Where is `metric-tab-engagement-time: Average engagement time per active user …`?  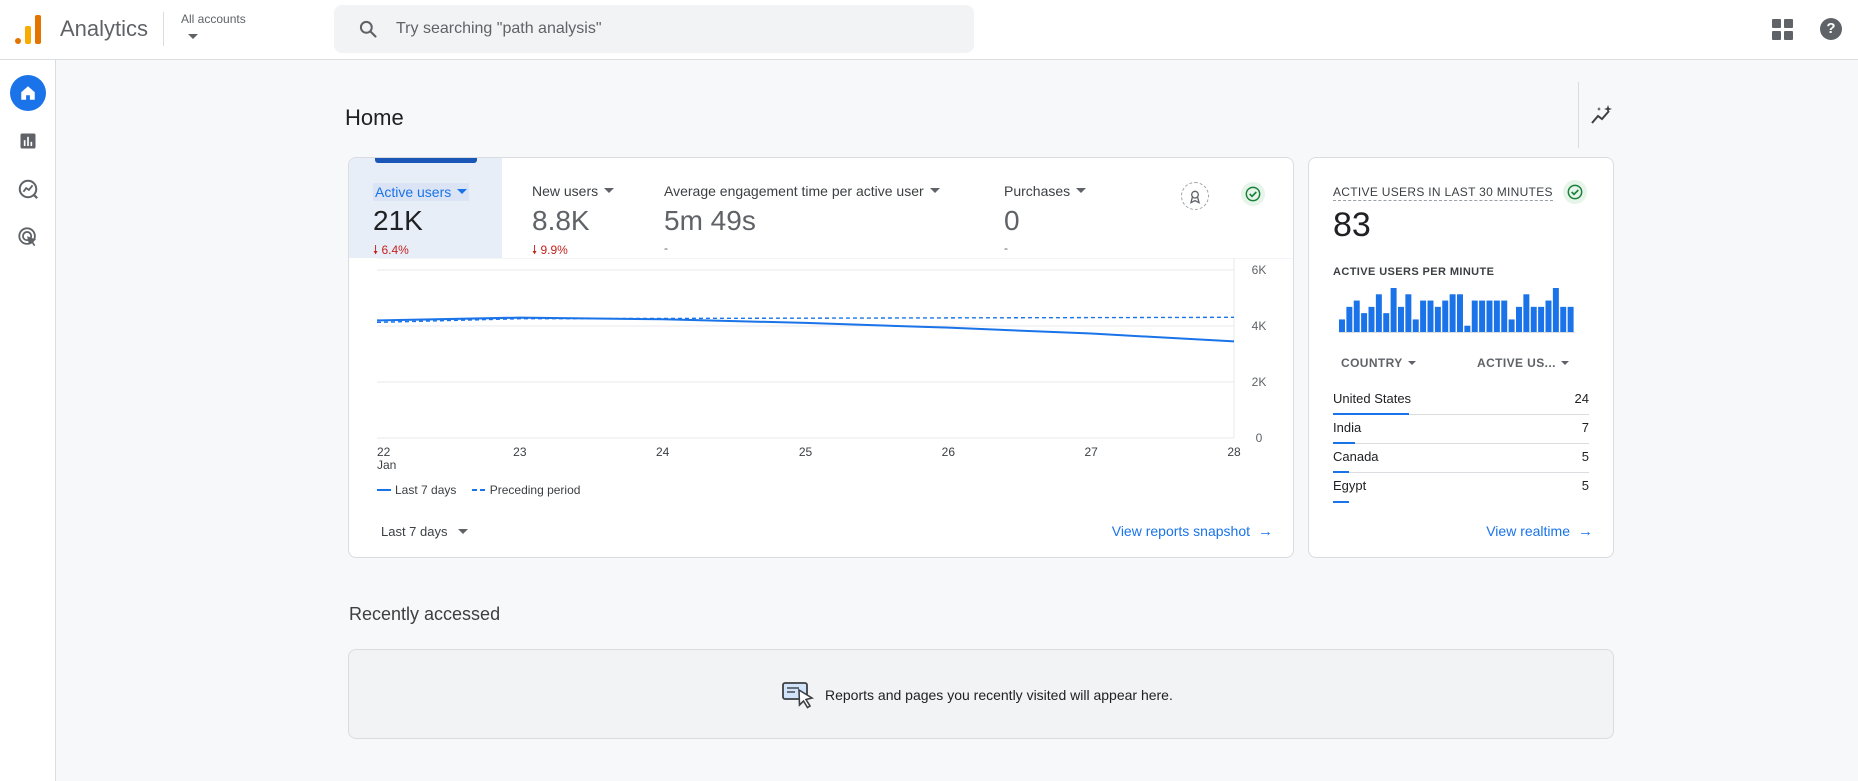 metric-tab-engagement-time: Average engagement time per active user … is located at coordinates (802, 208).